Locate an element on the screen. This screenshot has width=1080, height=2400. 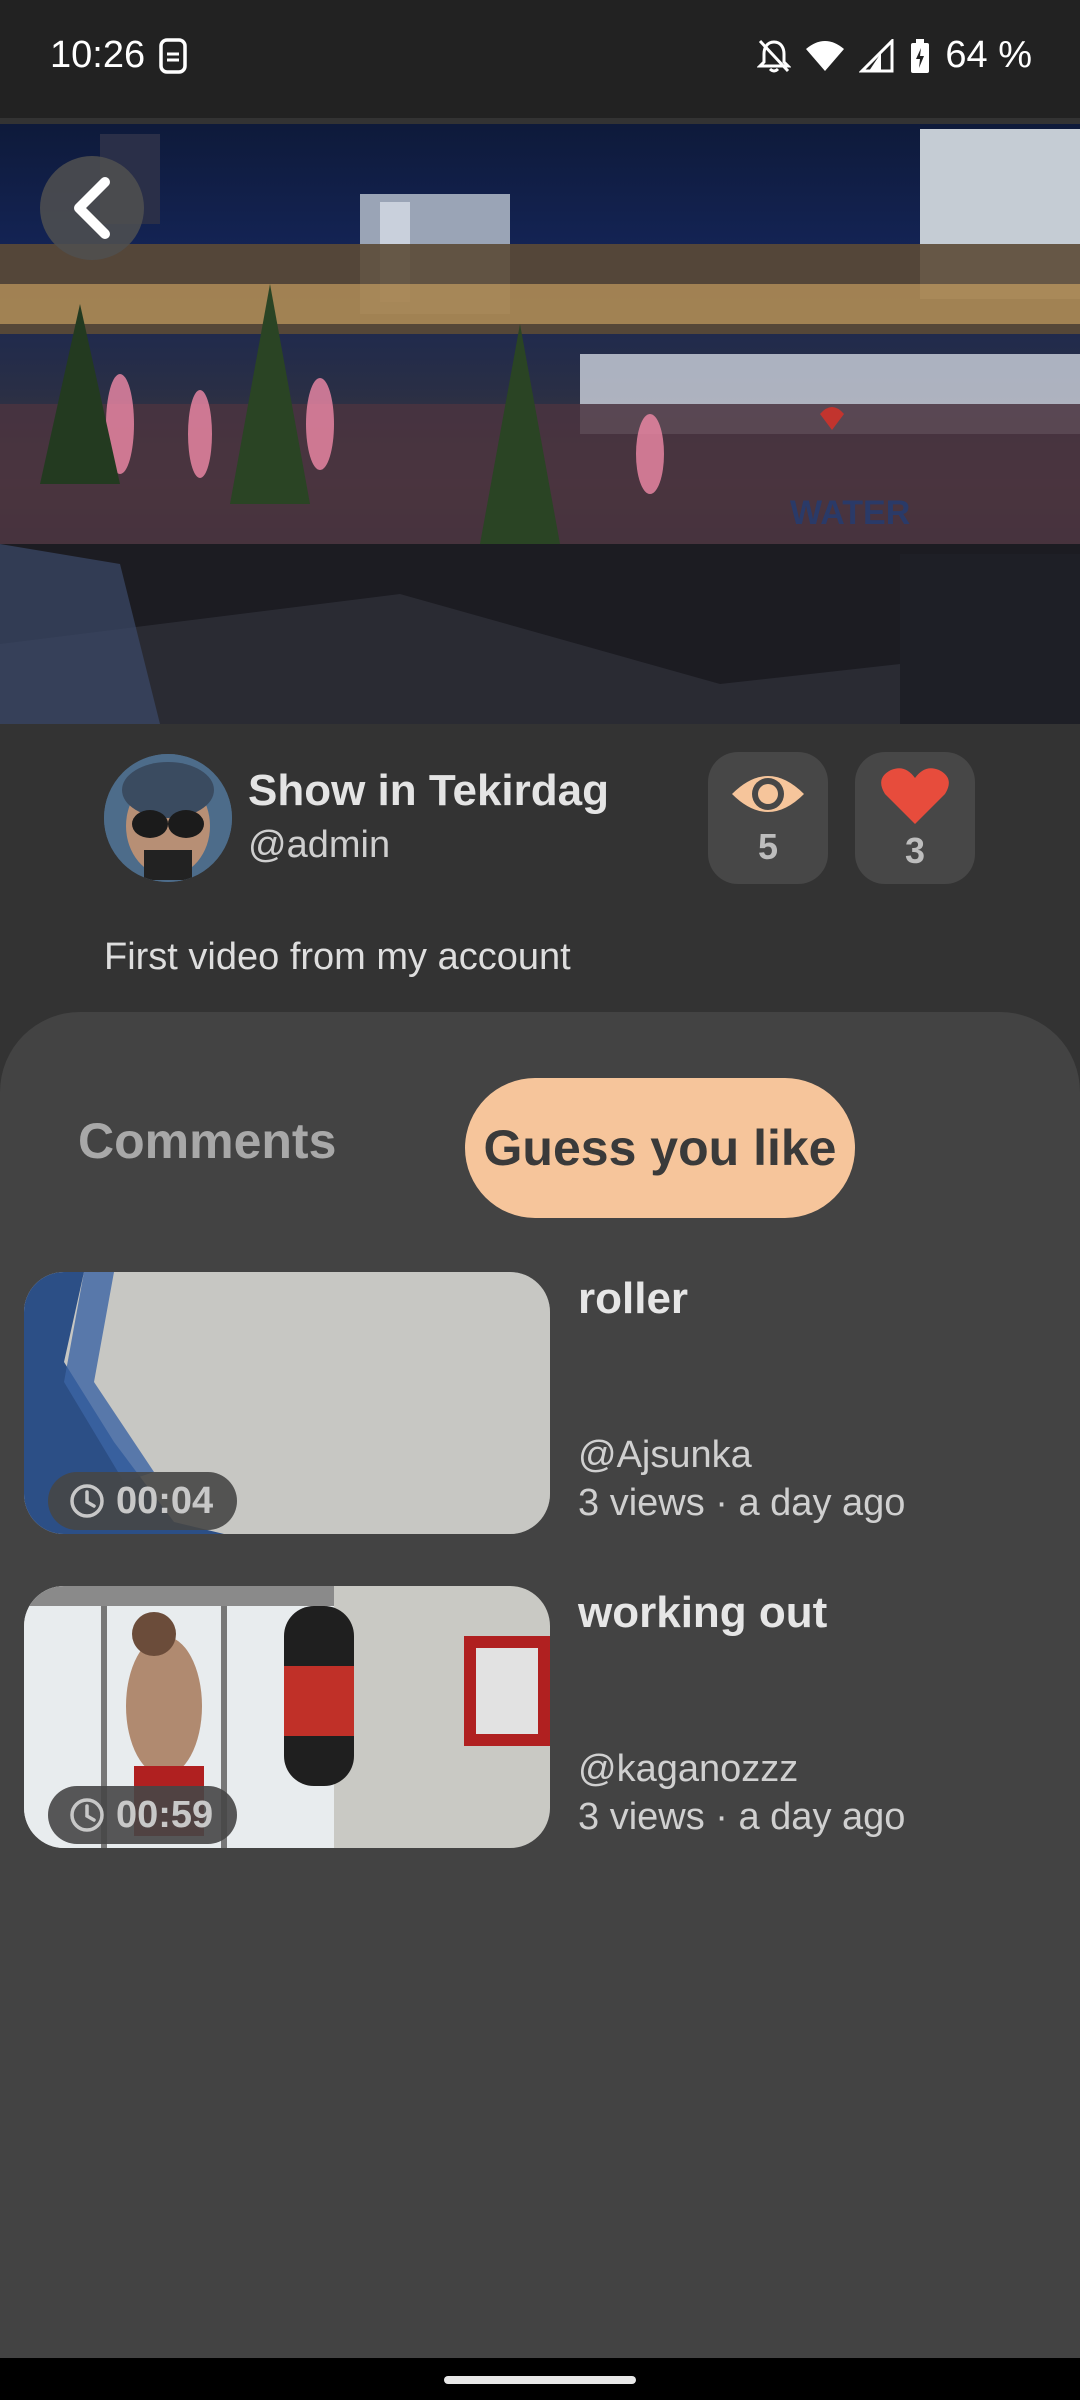
status-time: 10:26 is located at coordinates (98, 55).